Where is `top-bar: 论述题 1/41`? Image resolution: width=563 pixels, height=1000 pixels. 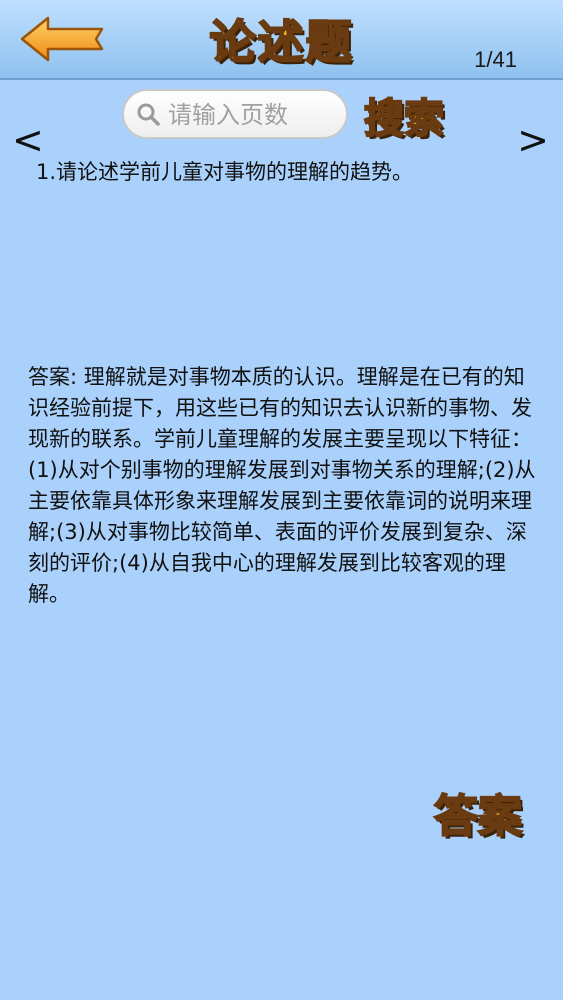
top-bar: 论述题 1/41 is located at coordinates (281, 40).